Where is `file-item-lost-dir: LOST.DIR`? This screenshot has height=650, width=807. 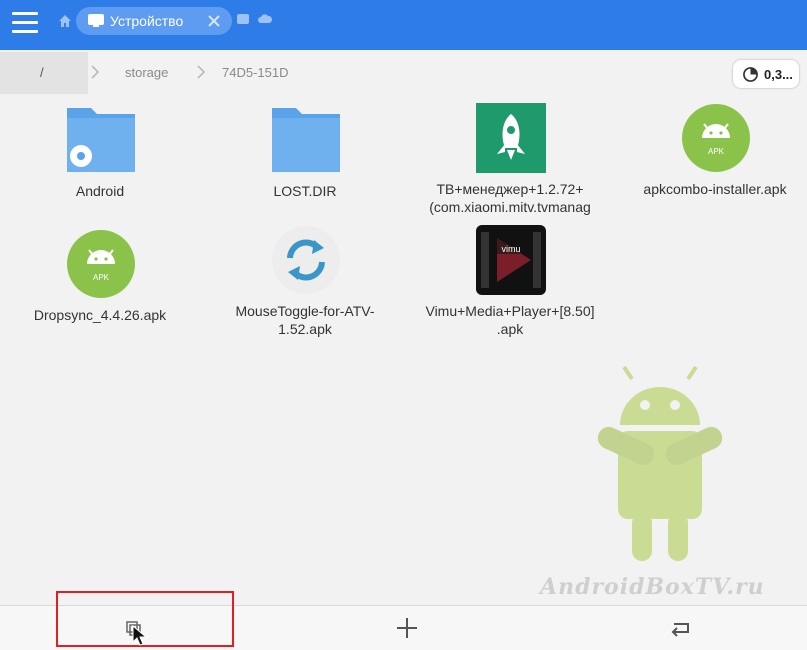 file-item-lost-dir: LOST.DIR is located at coordinates (305, 154).